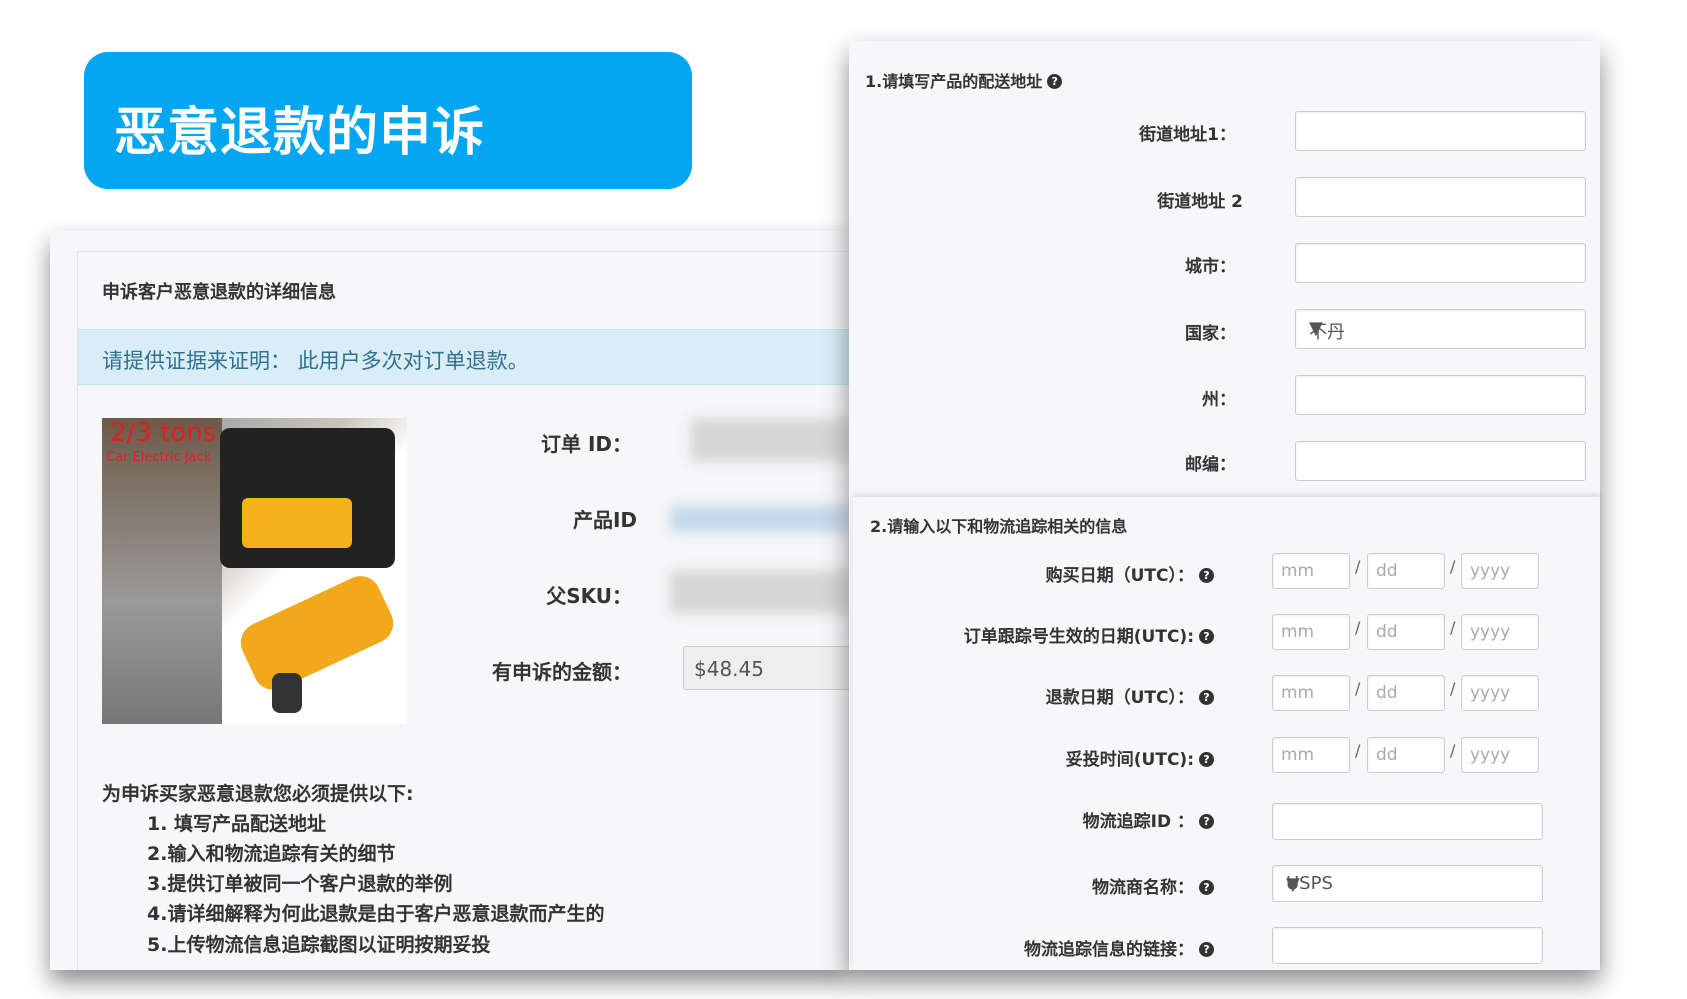 This screenshot has height=999, width=1687. Describe the element at coordinates (1187, 135) in the screenshot. I see `street1-label: 街道地址1：` at that location.